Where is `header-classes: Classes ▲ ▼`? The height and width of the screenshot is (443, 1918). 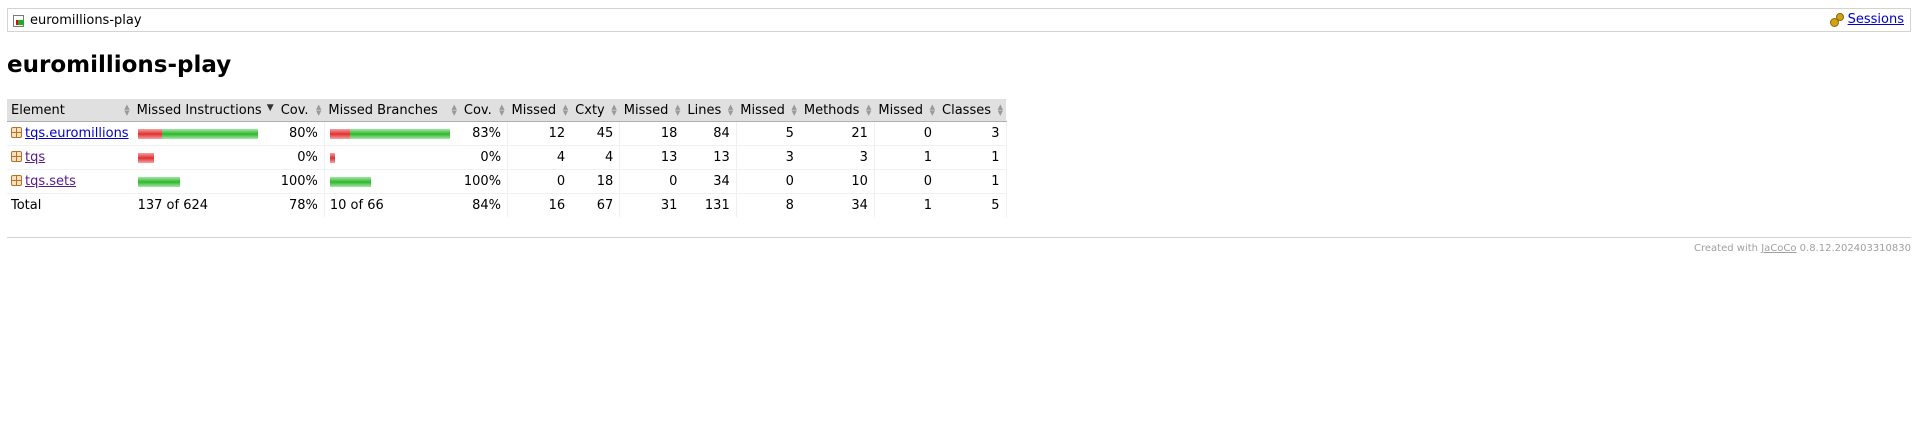 header-classes: Classes ▲ ▼ is located at coordinates (972, 110).